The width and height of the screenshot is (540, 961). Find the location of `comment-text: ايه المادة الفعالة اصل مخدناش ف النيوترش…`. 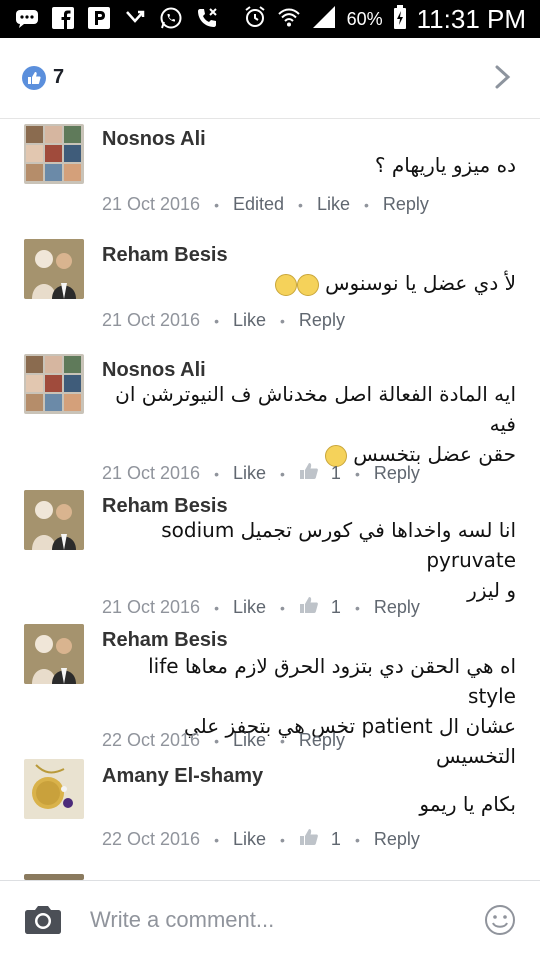

comment-text: ايه المادة الفعالة اصل مخدناش ف النيوترش… is located at coordinates (315, 424).